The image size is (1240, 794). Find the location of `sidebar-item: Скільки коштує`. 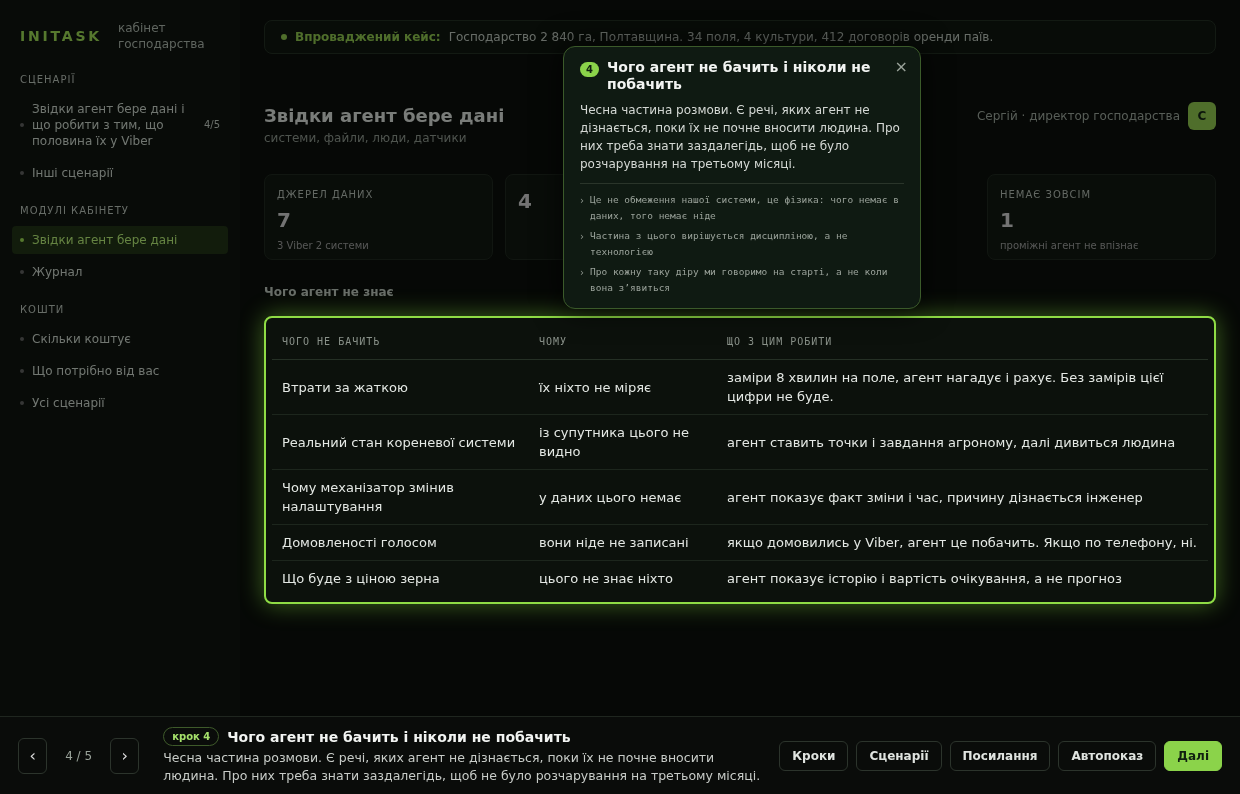

sidebar-item: Скільки коштує is located at coordinates (120, 339).